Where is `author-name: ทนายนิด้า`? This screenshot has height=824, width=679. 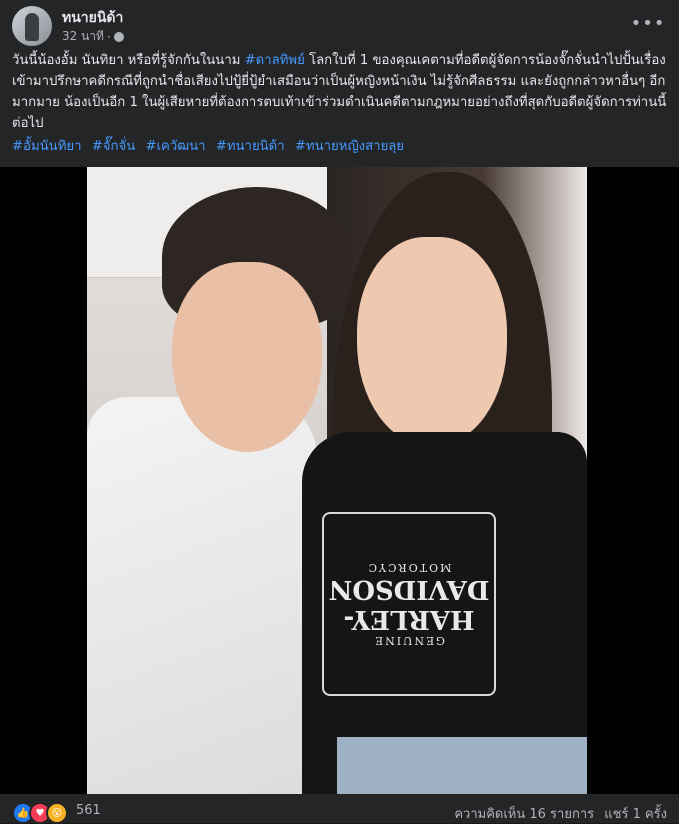 author-name: ทนายนิด้า is located at coordinates (92, 18).